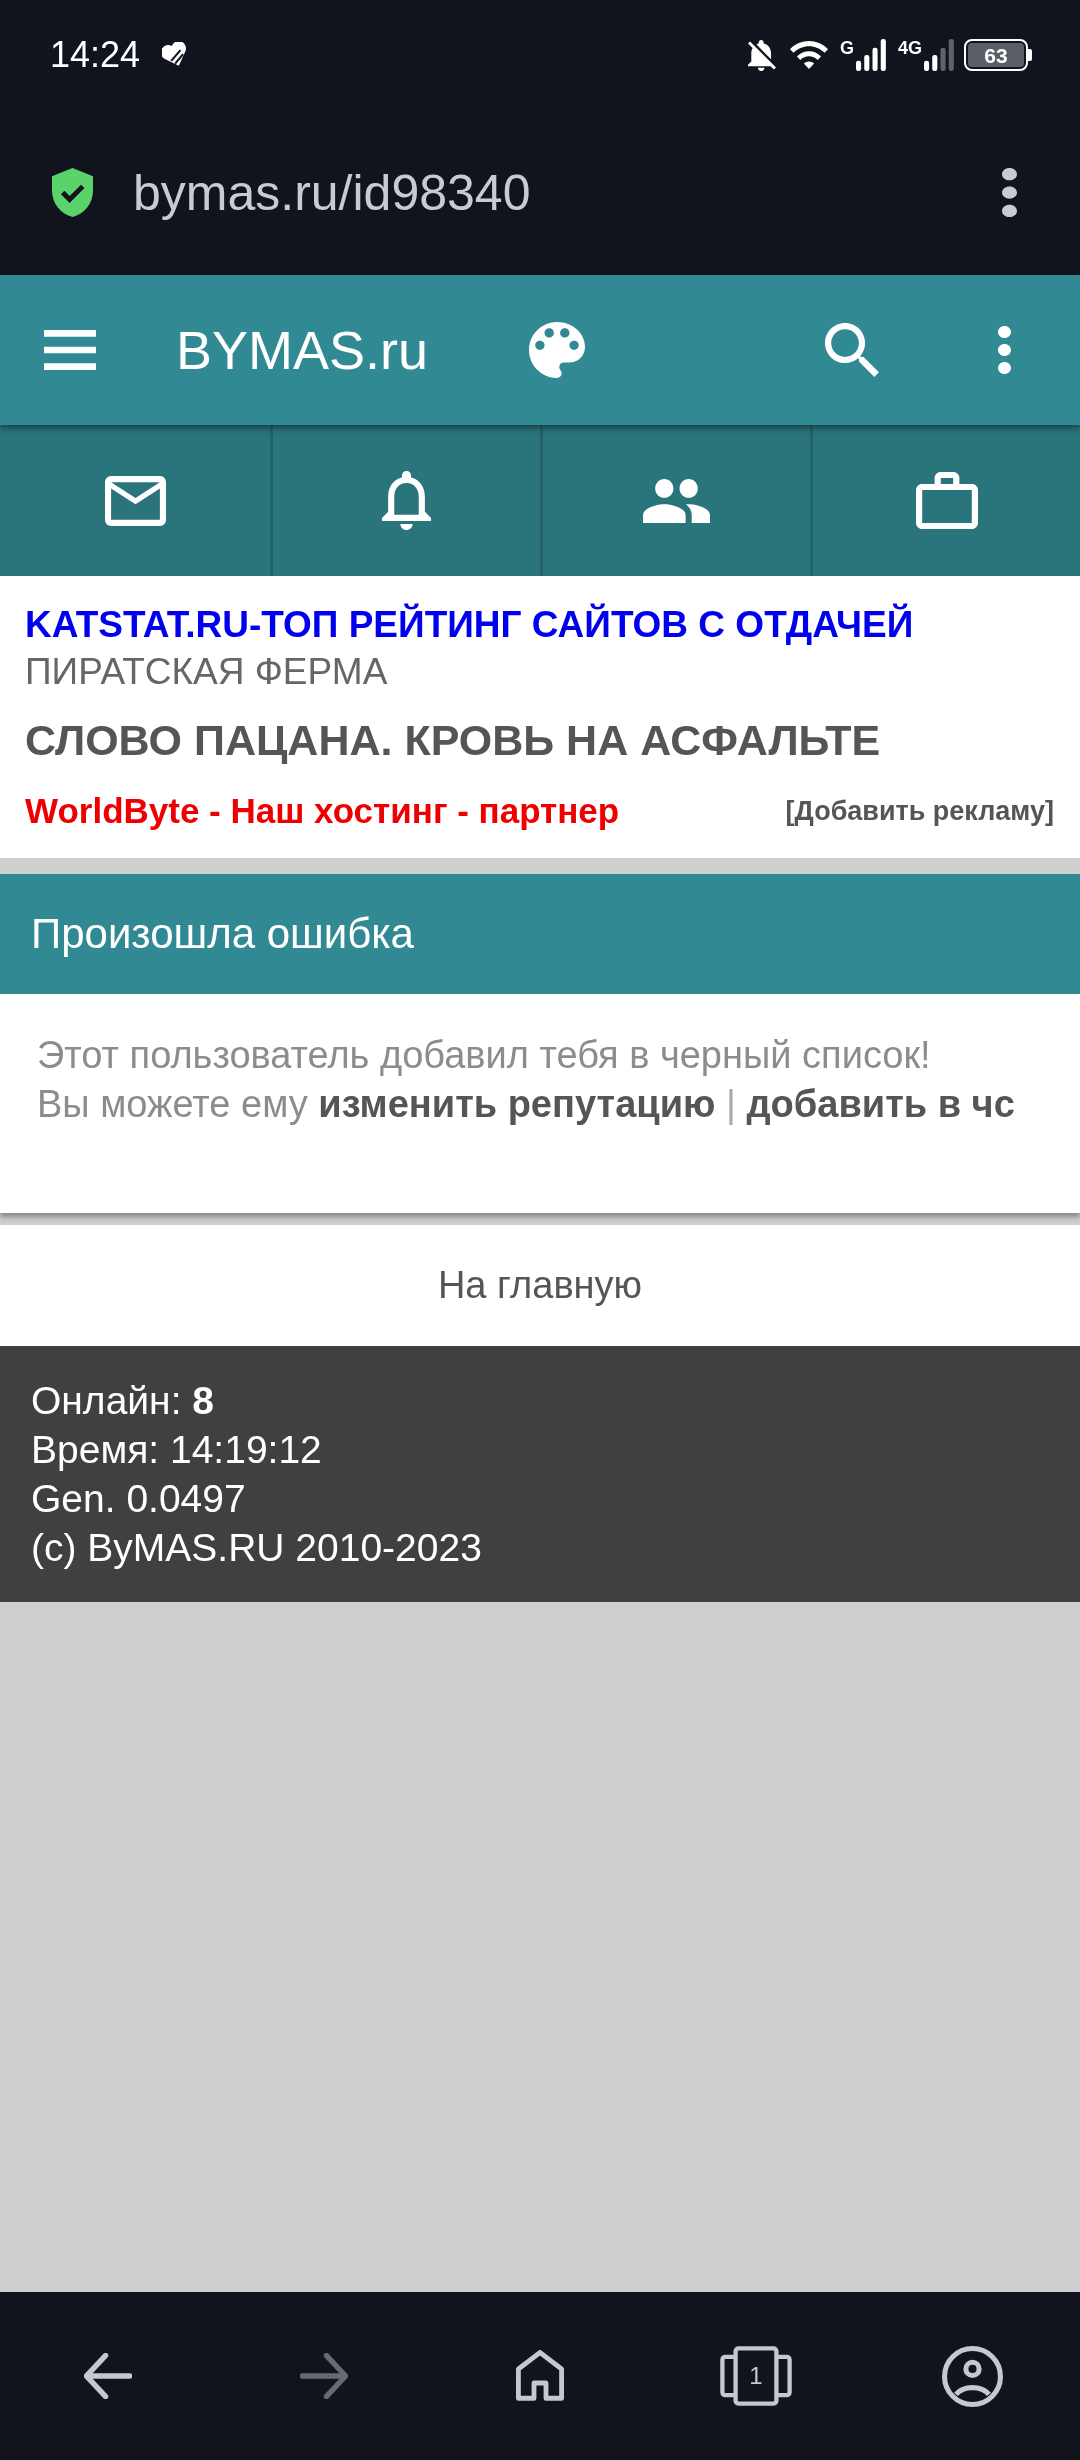 Image resolution: width=1080 pixels, height=2460 pixels. I want to click on site-title: BYMAS.ru, so click(302, 350).